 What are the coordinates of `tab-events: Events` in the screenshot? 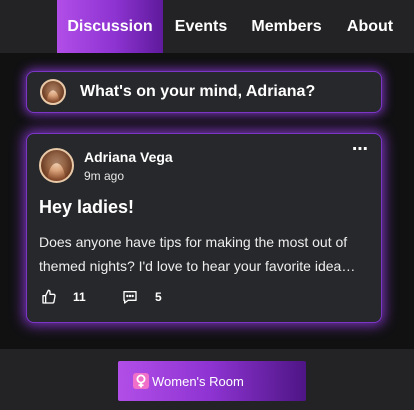 It's located at (201, 26).